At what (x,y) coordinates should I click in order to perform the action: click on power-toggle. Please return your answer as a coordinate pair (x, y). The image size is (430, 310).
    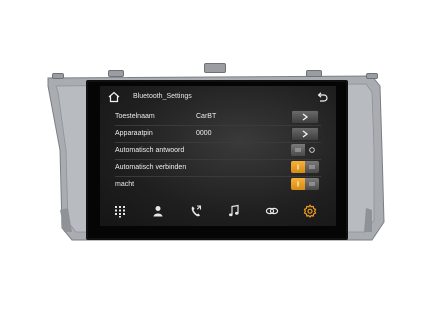
    Looking at the image, I should click on (305, 184).